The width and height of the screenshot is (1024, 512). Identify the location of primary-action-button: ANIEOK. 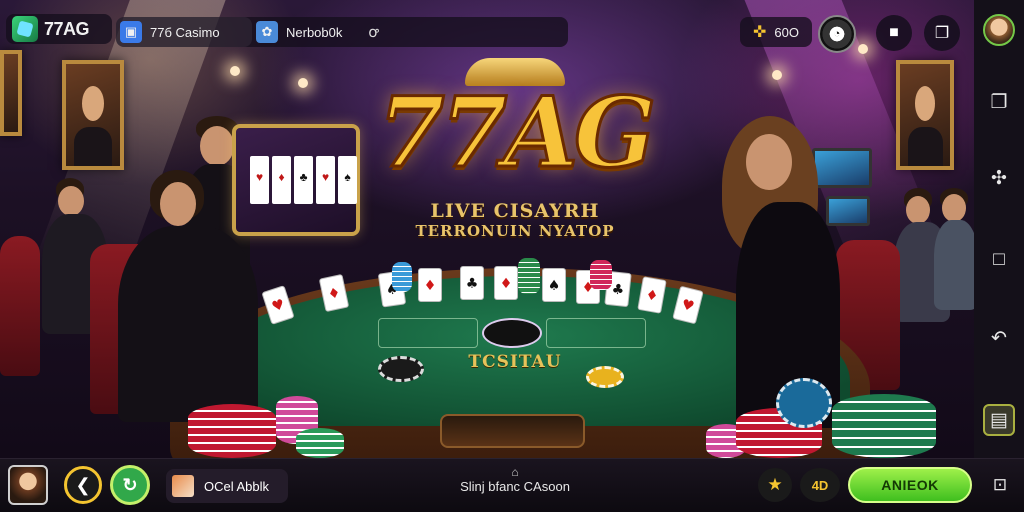
(910, 485).